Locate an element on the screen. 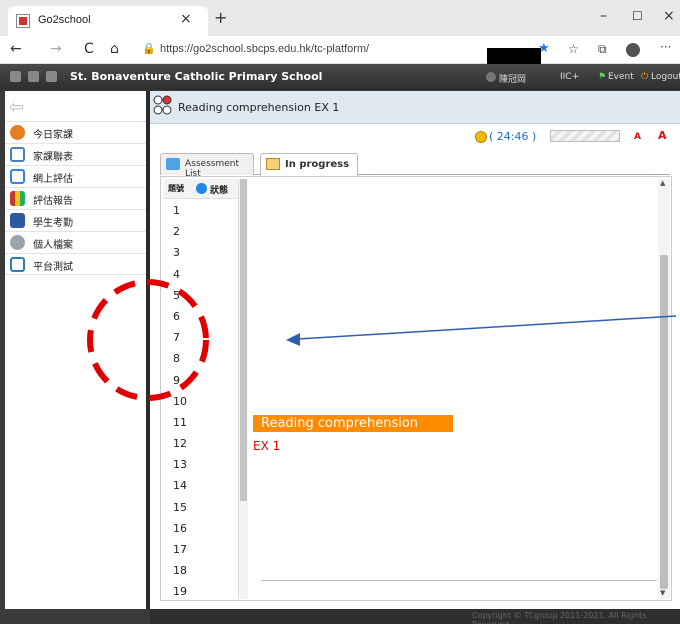 The image size is (680, 624). question-table-scrollbar is located at coordinates (243, 389).